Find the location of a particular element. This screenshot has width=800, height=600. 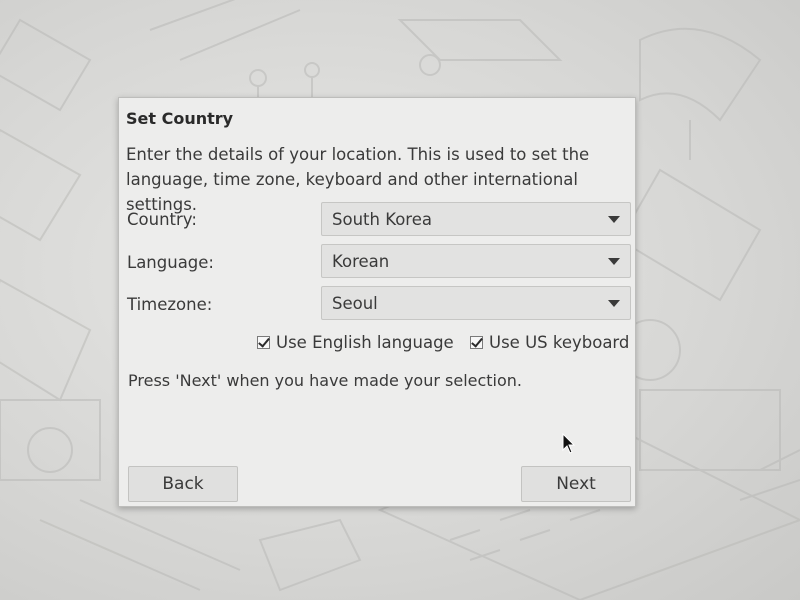

use-english-checkbox: Use English language is located at coordinates (355, 342).